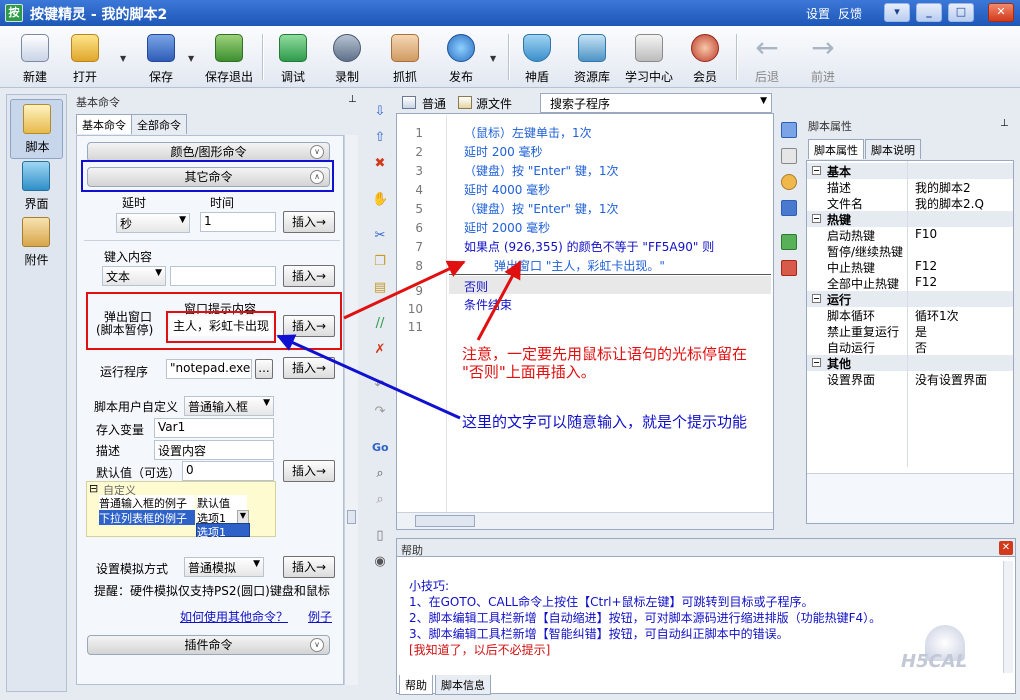  What do you see at coordinates (836, 149) in the screenshot?
I see `tab-script-props: 脚本属性` at bounding box center [836, 149].